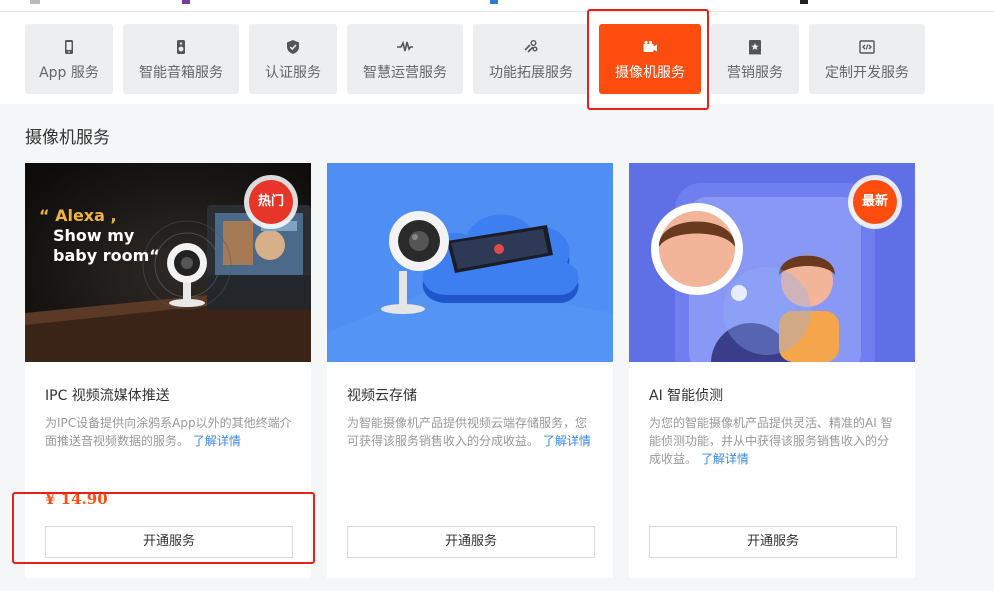  I want to click on code-icon, so click(867, 47).